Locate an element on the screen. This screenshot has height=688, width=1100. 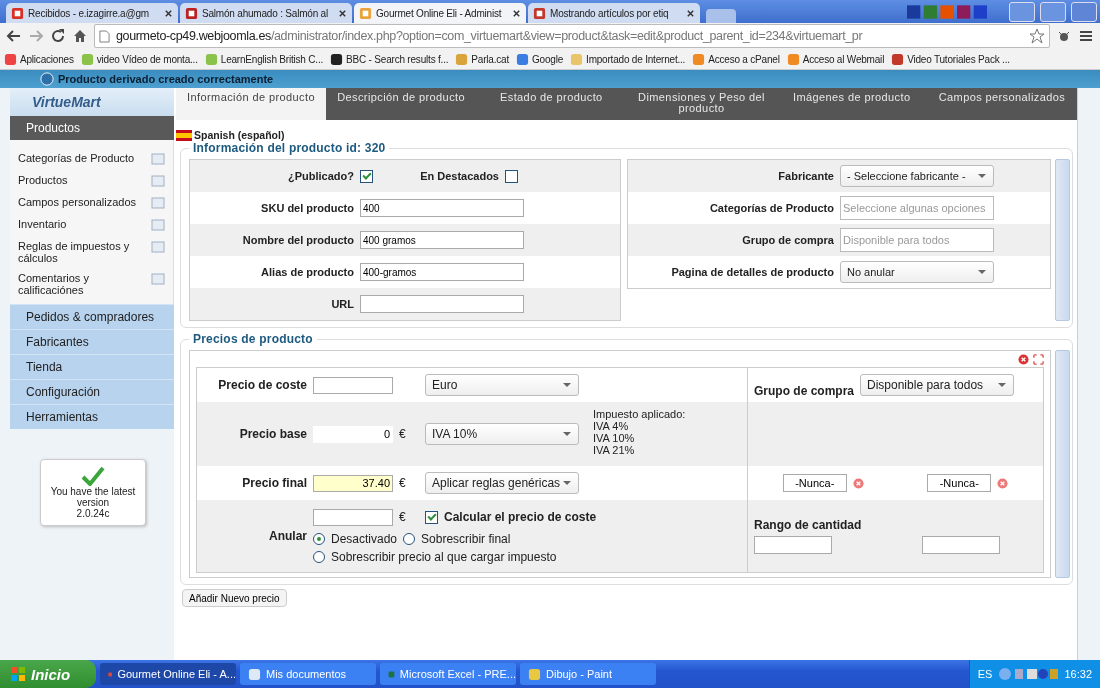
sidebar-section: Configuración is located at coordinates (92, 391).